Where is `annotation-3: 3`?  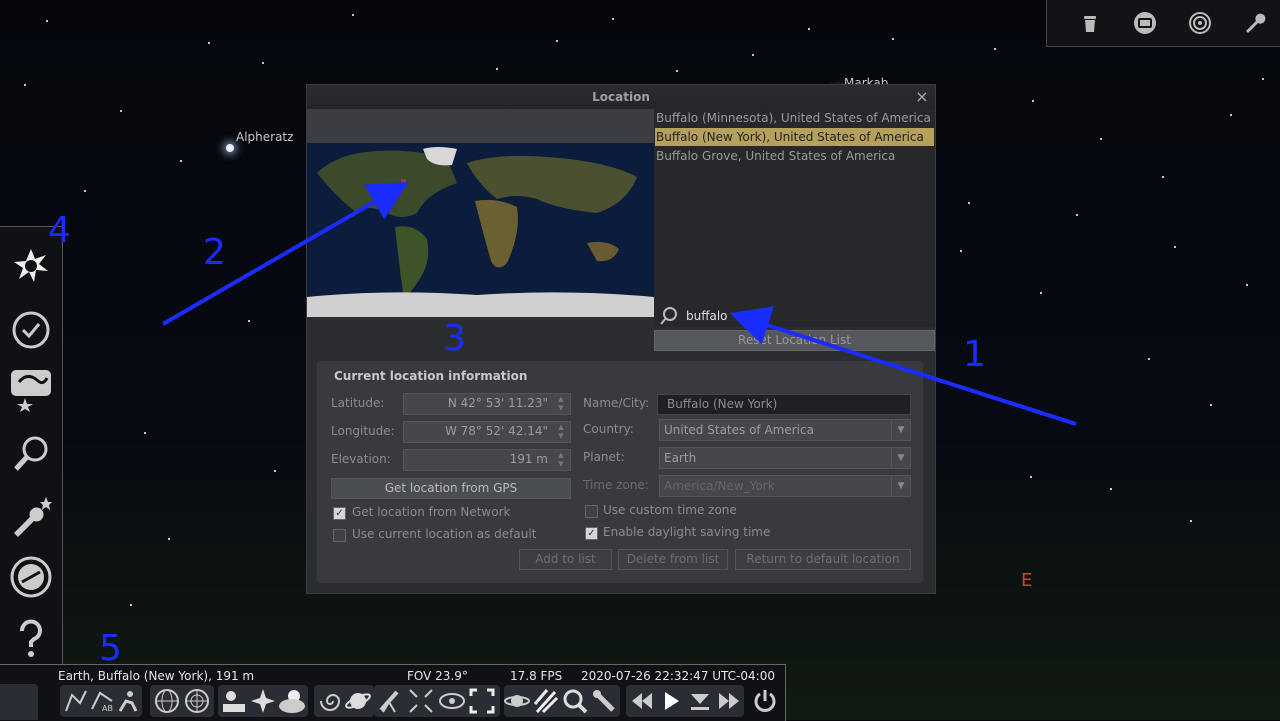
annotation-3: 3 is located at coordinates (454, 338).